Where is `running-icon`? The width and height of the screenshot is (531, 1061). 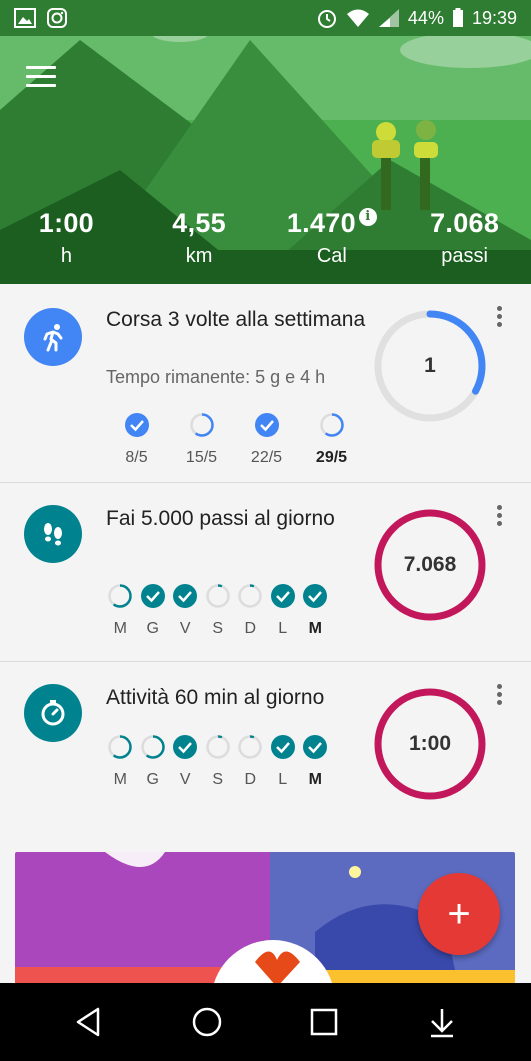 running-icon is located at coordinates (53, 337).